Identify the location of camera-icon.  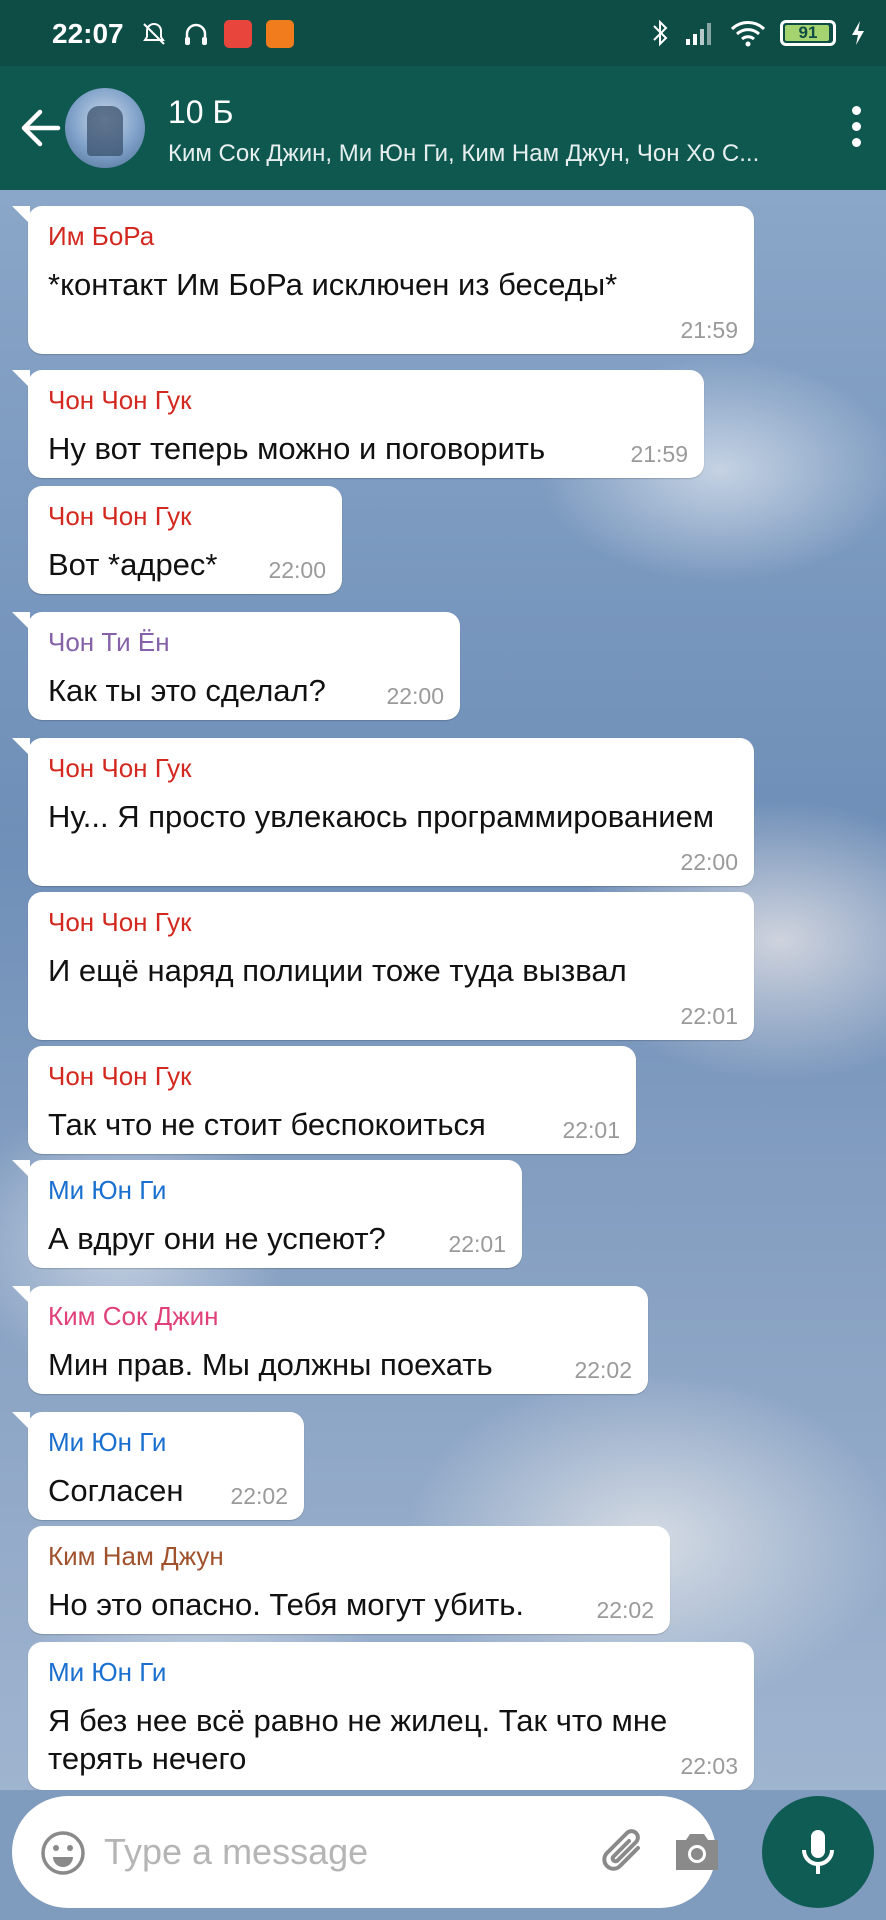
(697, 1852).